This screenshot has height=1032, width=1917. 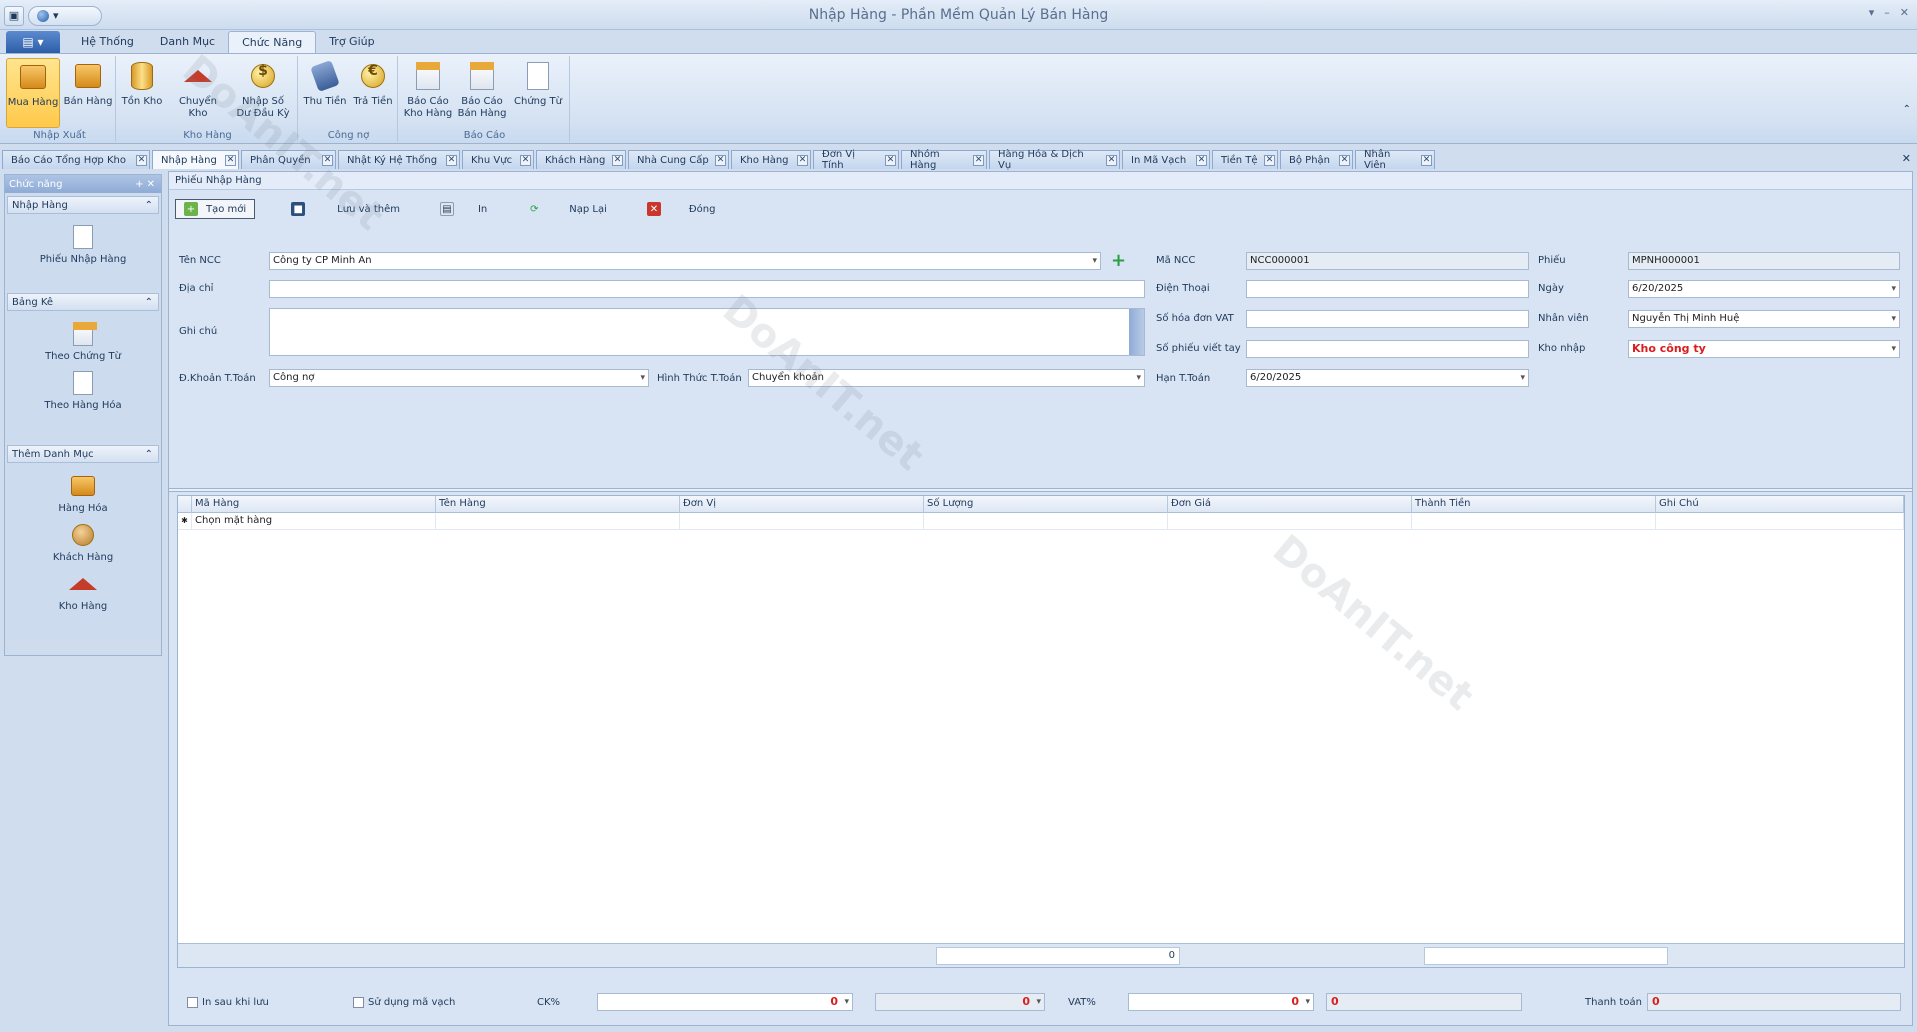 I want to click on column-header: Mã Hàng, so click(x=314, y=504).